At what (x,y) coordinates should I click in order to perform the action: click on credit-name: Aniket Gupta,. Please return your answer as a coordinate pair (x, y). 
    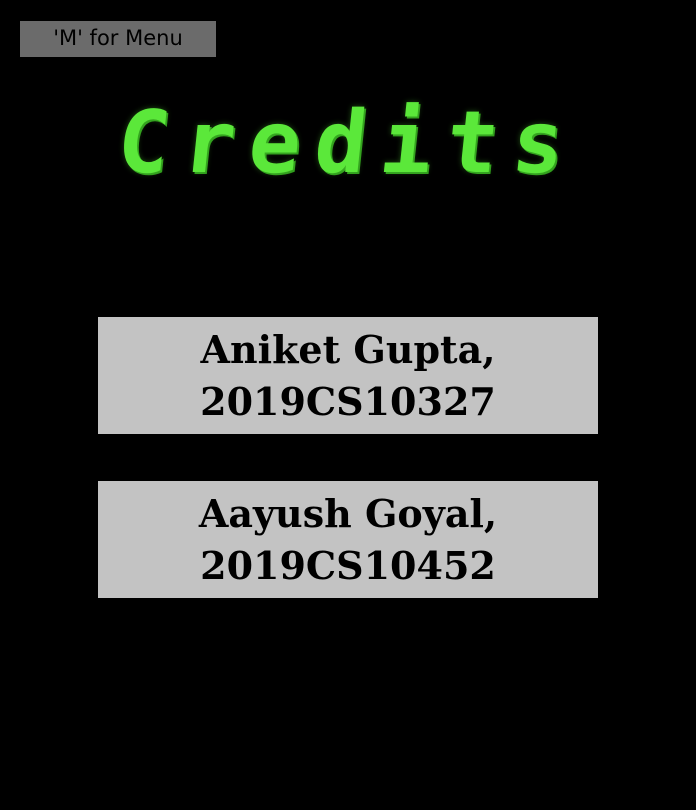
    Looking at the image, I should click on (348, 349).